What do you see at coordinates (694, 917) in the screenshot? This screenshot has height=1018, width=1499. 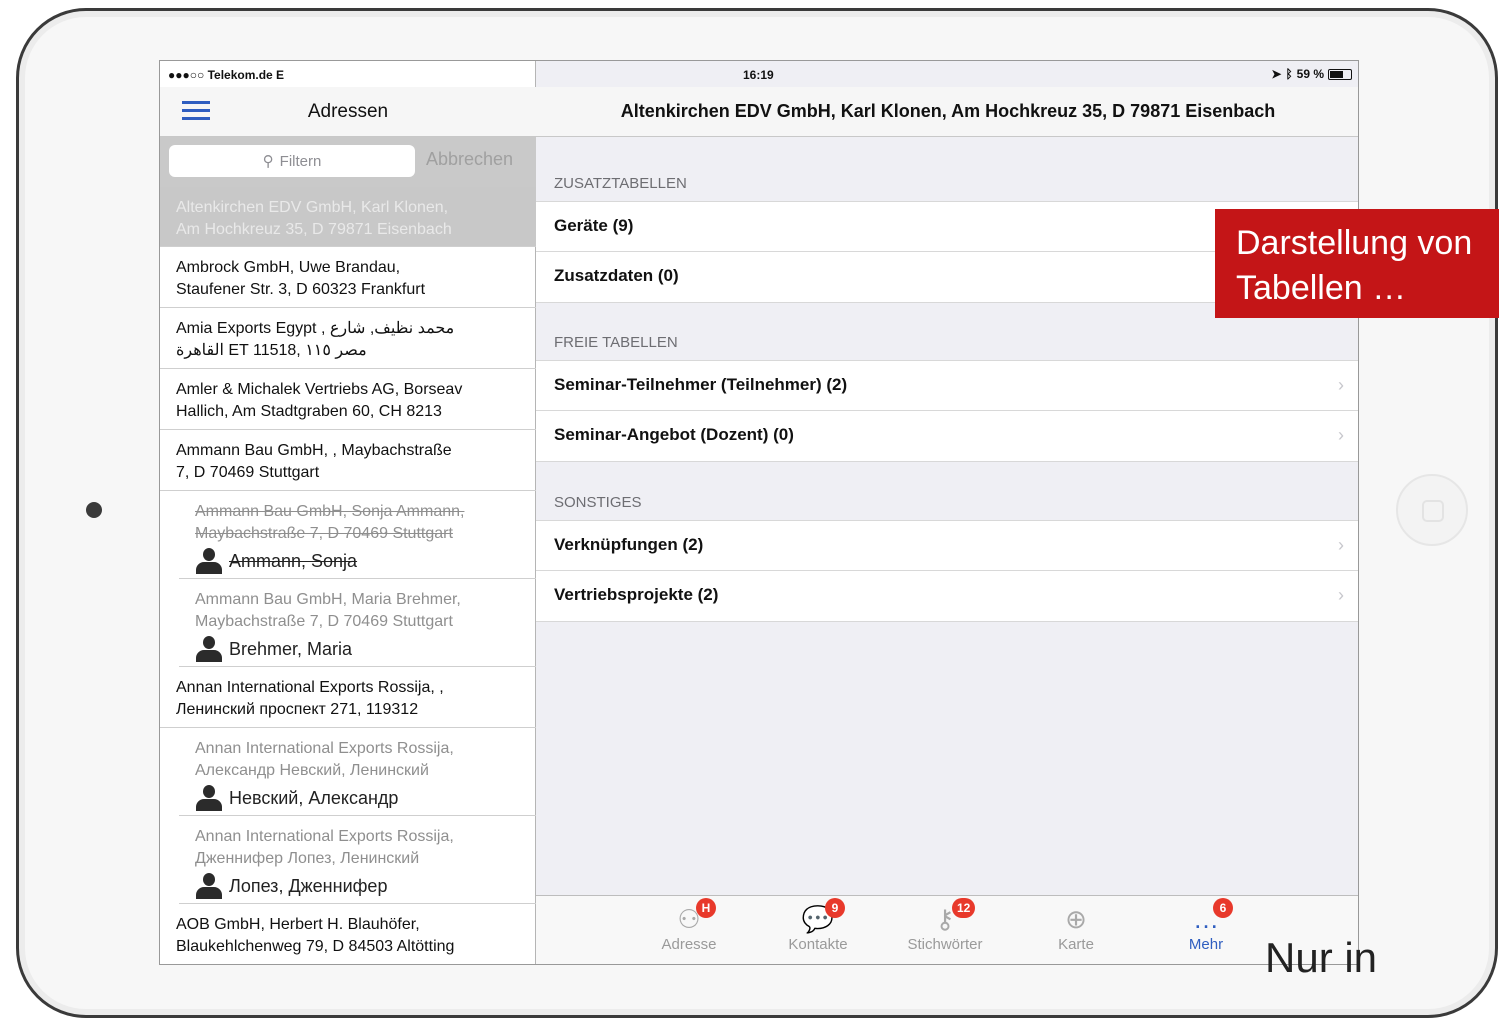 I see `people-icon: ⚇ H` at bounding box center [694, 917].